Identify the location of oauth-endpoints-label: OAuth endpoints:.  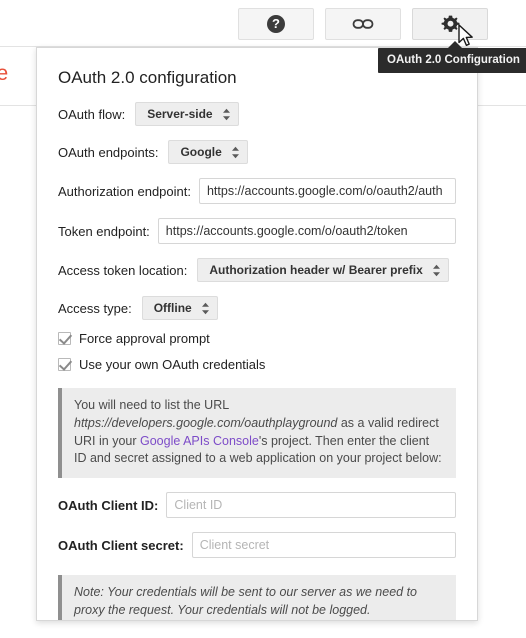
(108, 152).